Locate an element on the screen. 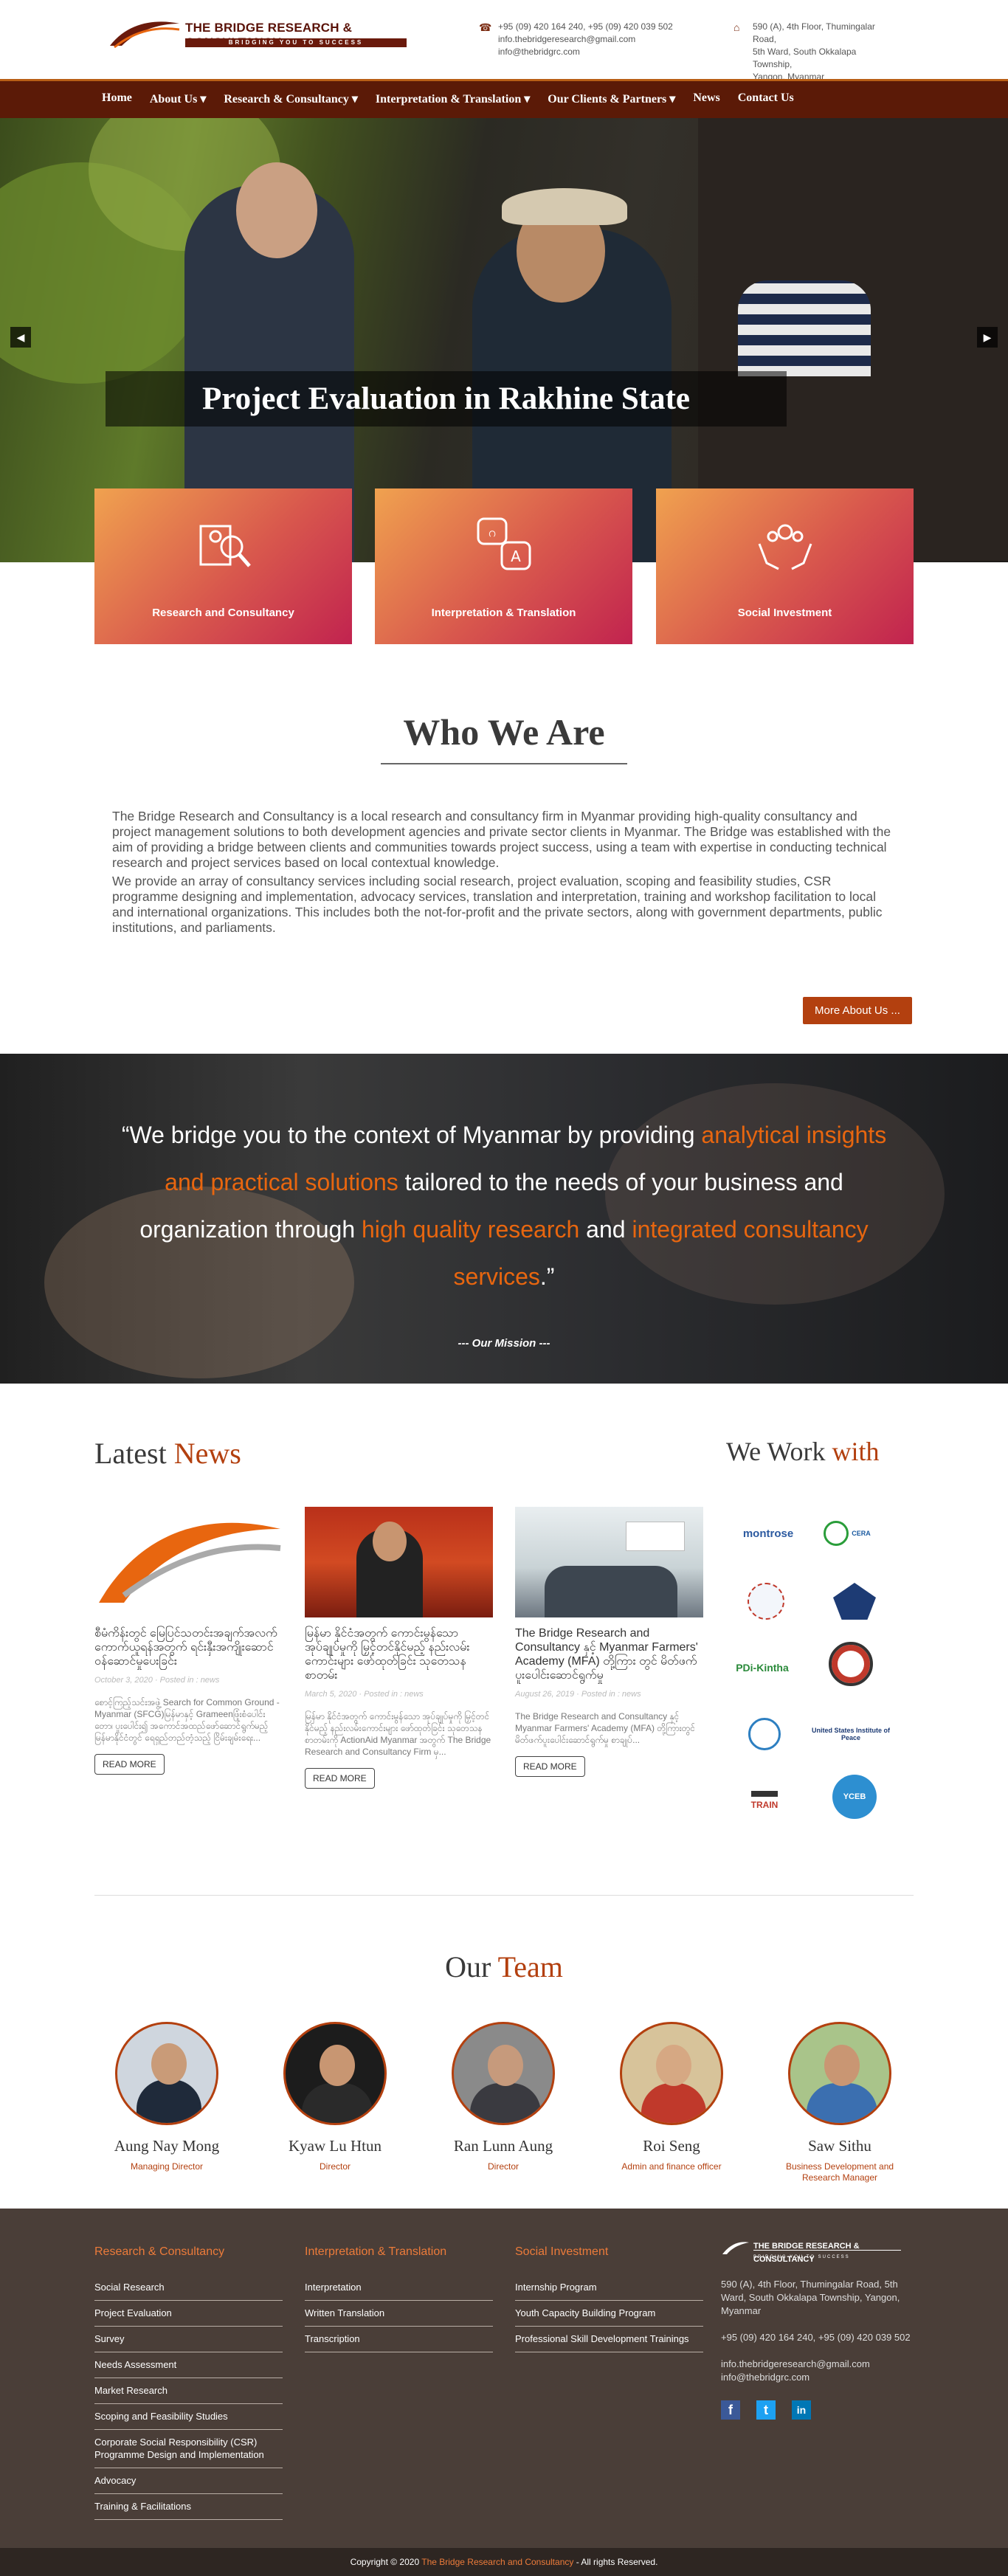 The image size is (1008, 2576). service-card-social-investment: Social Investment is located at coordinates (785, 566).